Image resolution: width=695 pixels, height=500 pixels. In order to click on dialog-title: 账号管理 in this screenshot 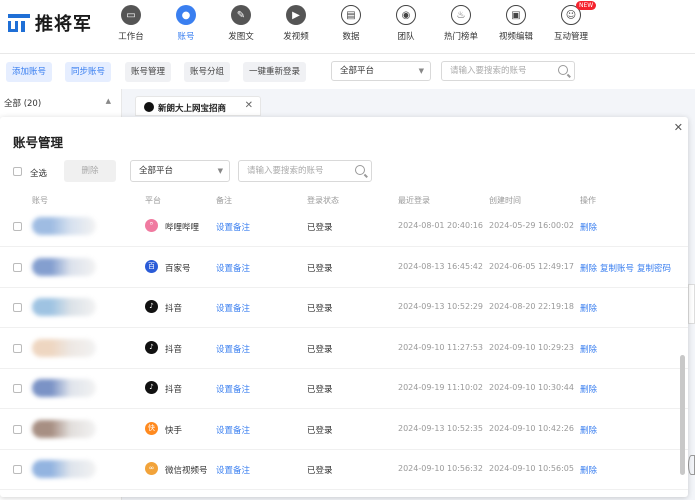, I will do `click(38, 142)`.